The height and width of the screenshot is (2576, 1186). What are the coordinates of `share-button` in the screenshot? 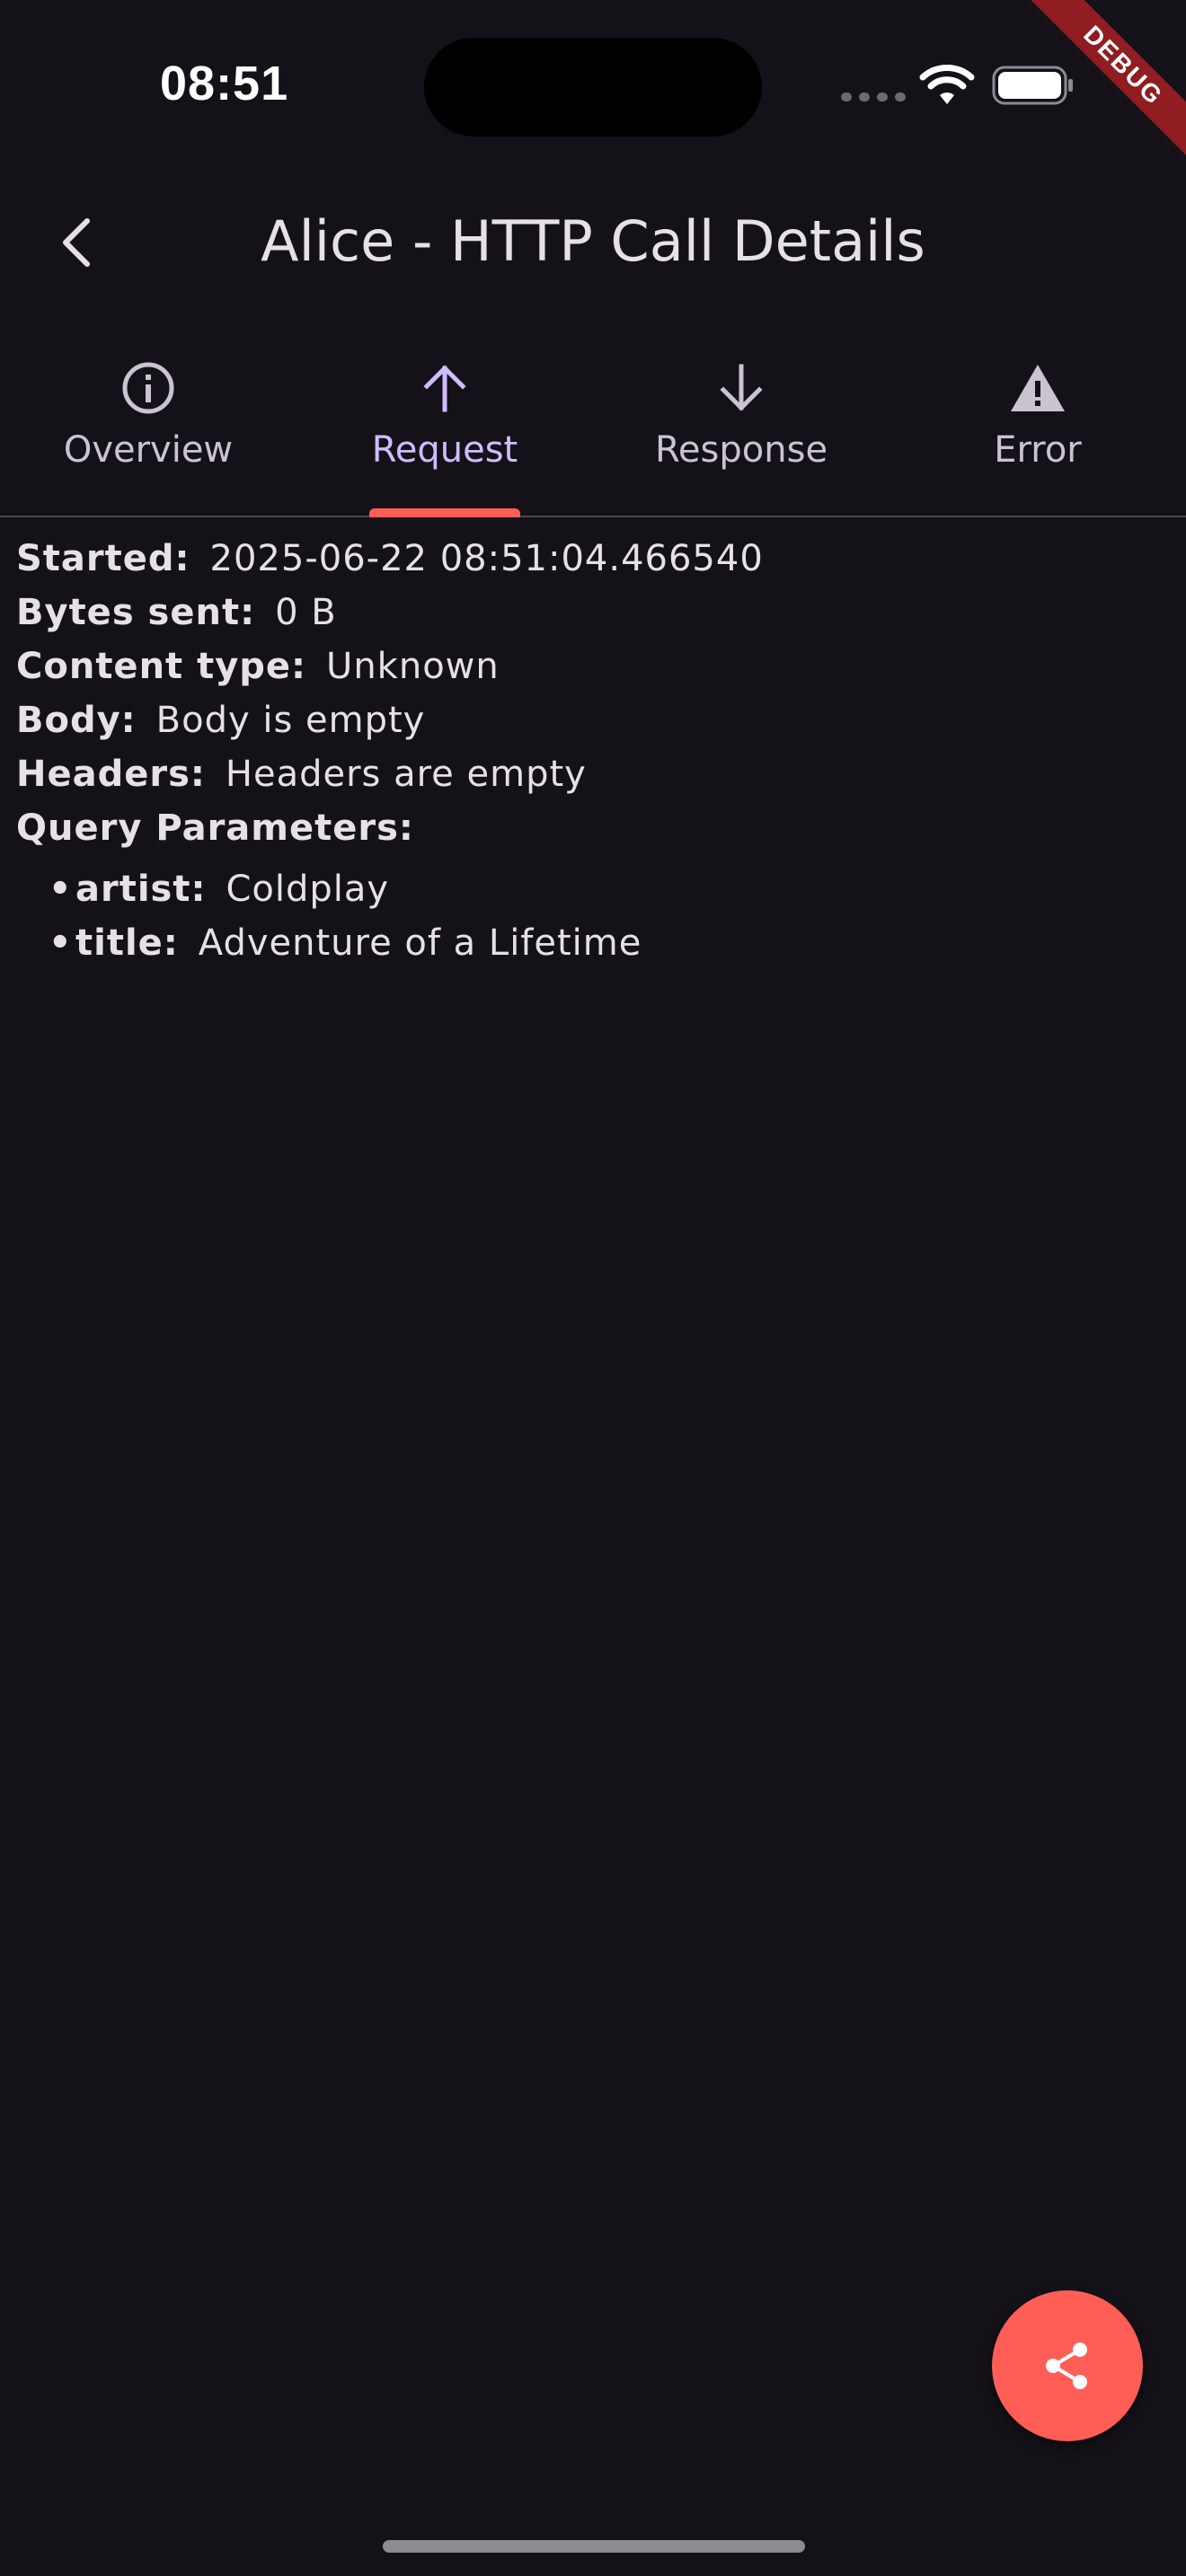 It's located at (1067, 2365).